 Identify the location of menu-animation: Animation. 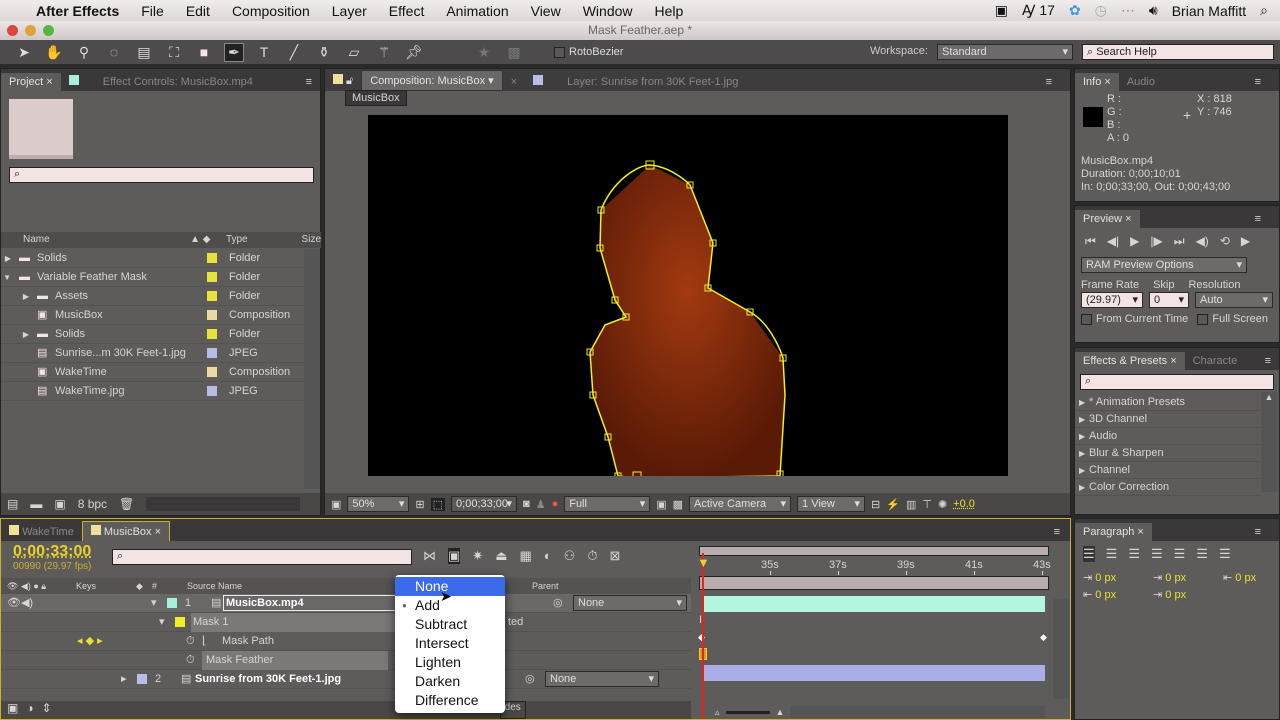
(477, 11).